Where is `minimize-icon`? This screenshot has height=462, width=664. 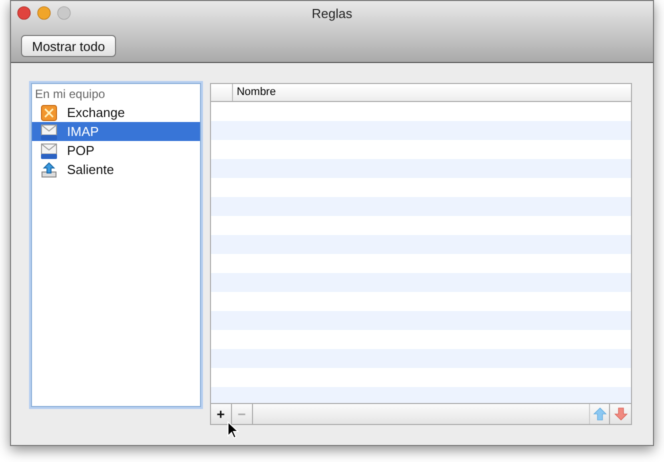 minimize-icon is located at coordinates (44, 13).